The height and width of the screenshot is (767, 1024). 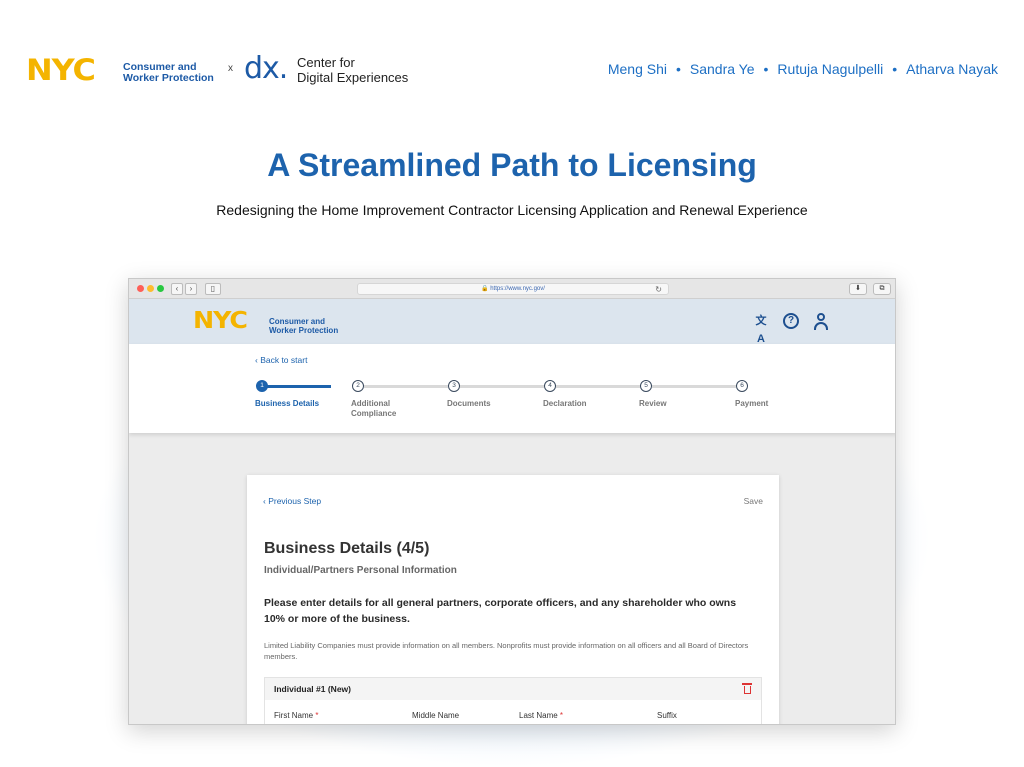 I want to click on sidebar-toggle-icon: ▯, so click(x=213, y=289).